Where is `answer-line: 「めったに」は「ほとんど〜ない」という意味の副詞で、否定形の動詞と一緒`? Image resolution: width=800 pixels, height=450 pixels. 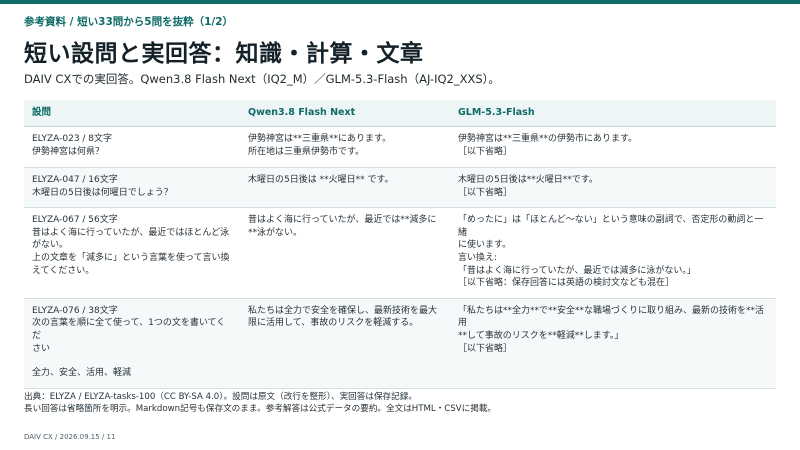
answer-line: 「めったに」は「ほとんど〜ない」という意味の副詞で、否定形の動詞と一緒 is located at coordinates (611, 226).